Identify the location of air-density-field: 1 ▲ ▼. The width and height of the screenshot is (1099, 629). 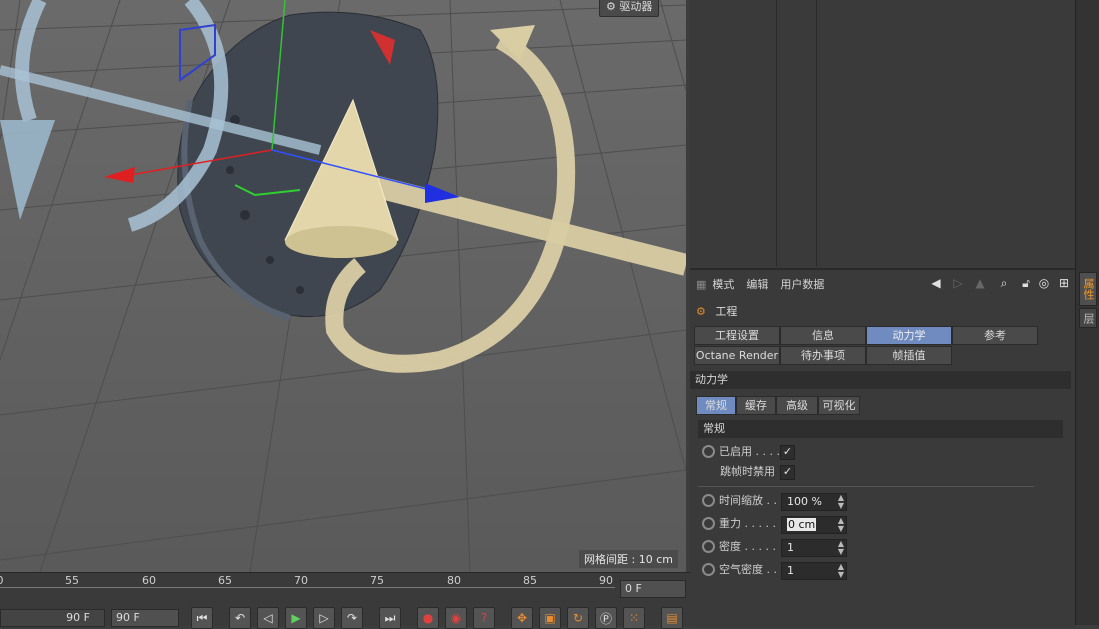
(814, 571).